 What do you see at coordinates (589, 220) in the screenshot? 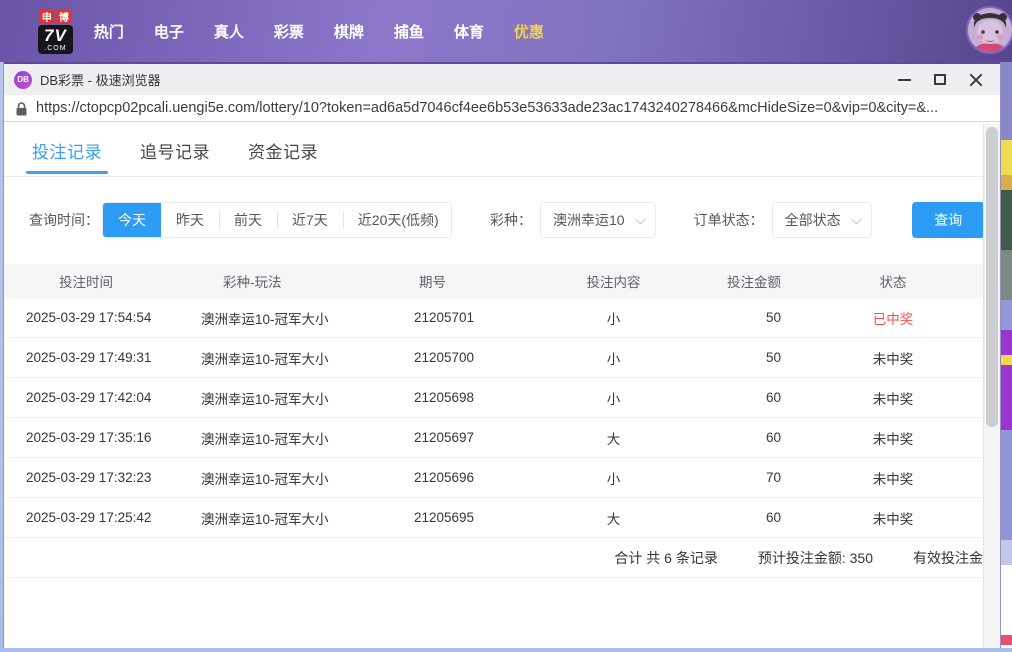
I see `lottery-select-value: 澳洲幸运10` at bounding box center [589, 220].